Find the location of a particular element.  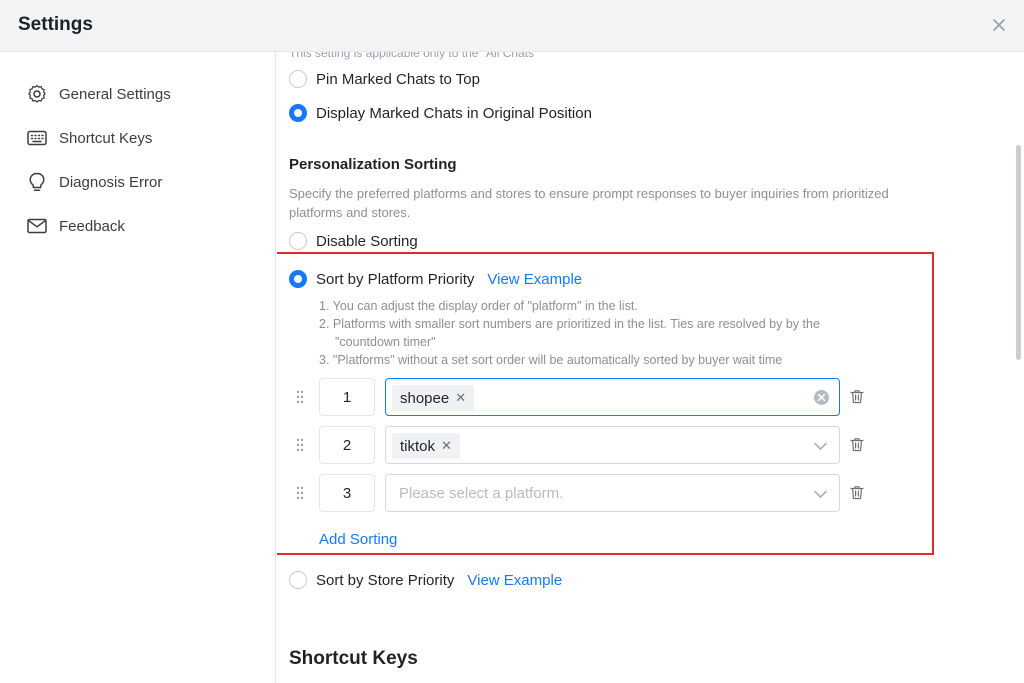

platform-select: shopee ✕ is located at coordinates (612, 397).